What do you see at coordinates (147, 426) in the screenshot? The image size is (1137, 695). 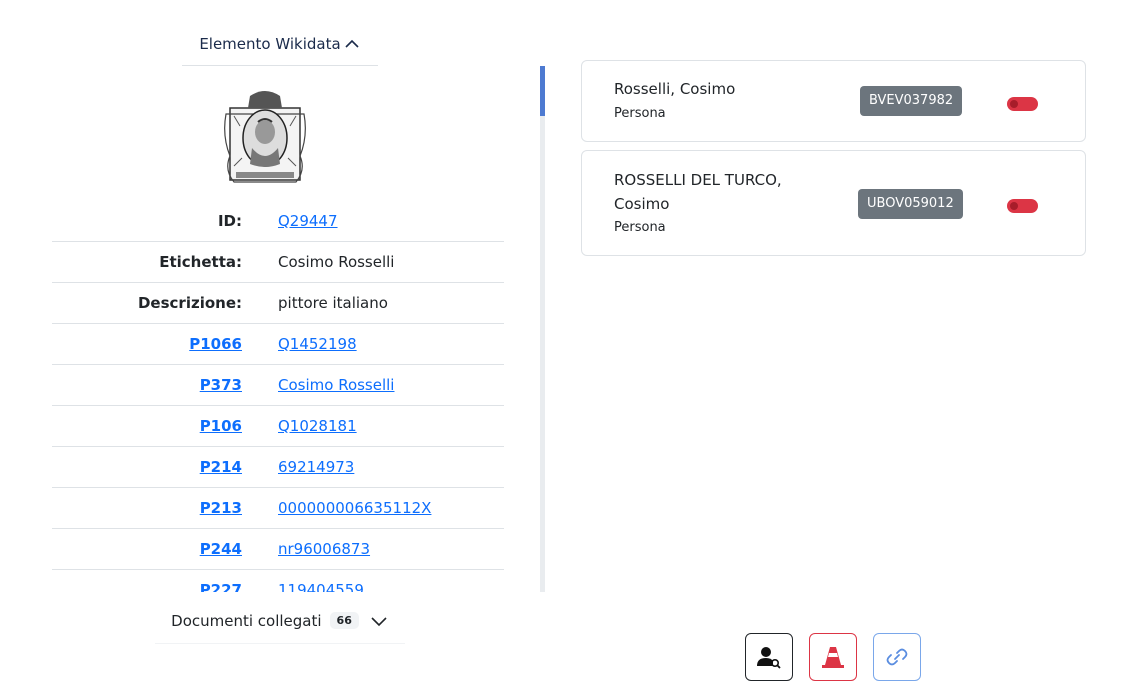 I see `property-key-link: P106` at bounding box center [147, 426].